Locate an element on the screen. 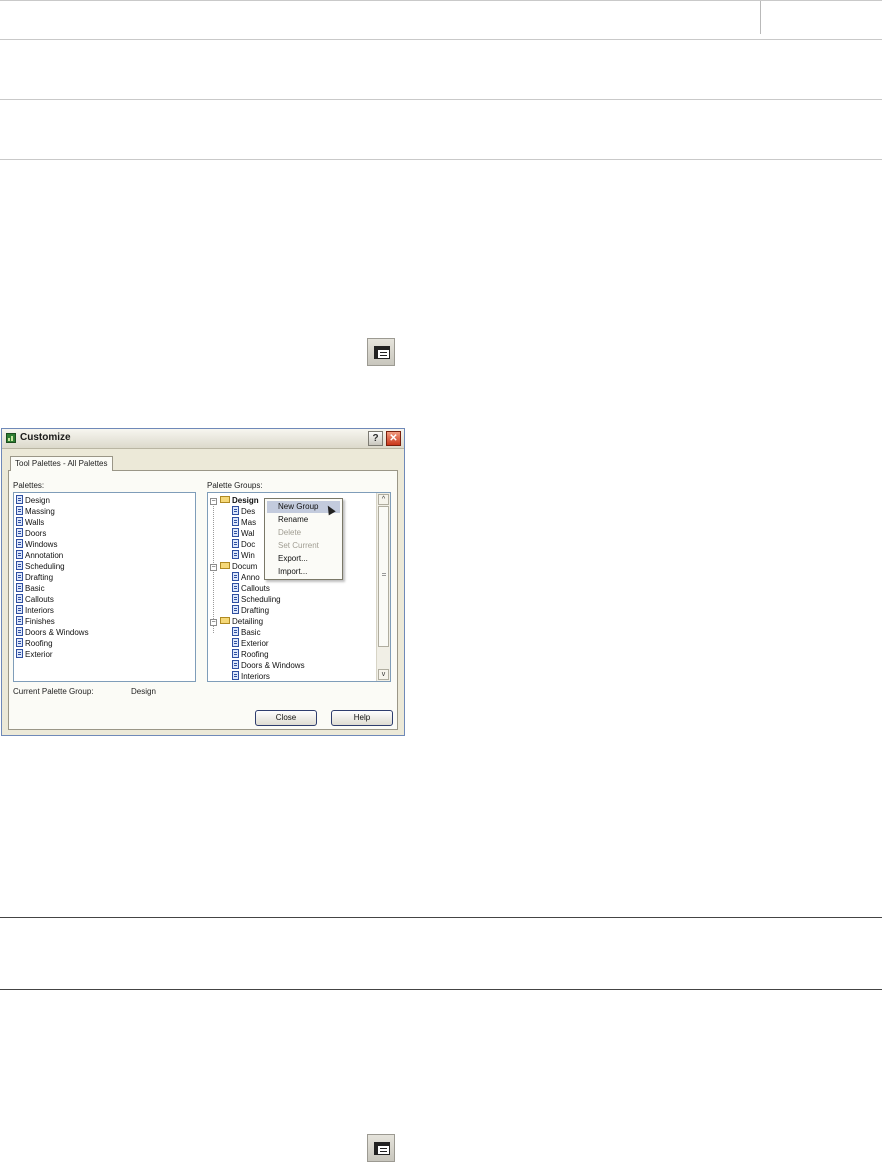 The height and width of the screenshot is (1164, 882). menu-item-rename: Rename is located at coordinates (303, 520).